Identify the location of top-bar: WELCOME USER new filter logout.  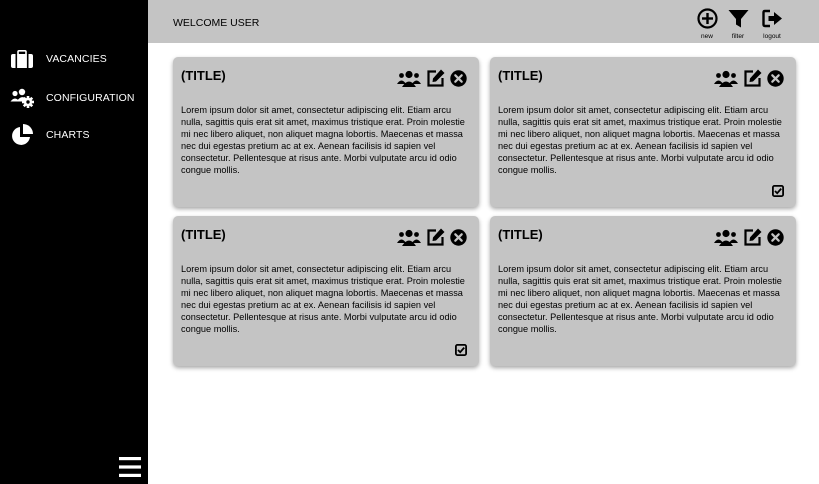
(483, 21).